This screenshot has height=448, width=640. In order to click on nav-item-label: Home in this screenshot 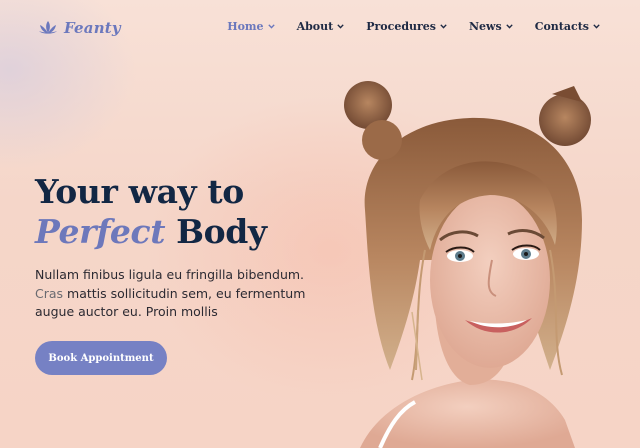, I will do `click(245, 26)`.